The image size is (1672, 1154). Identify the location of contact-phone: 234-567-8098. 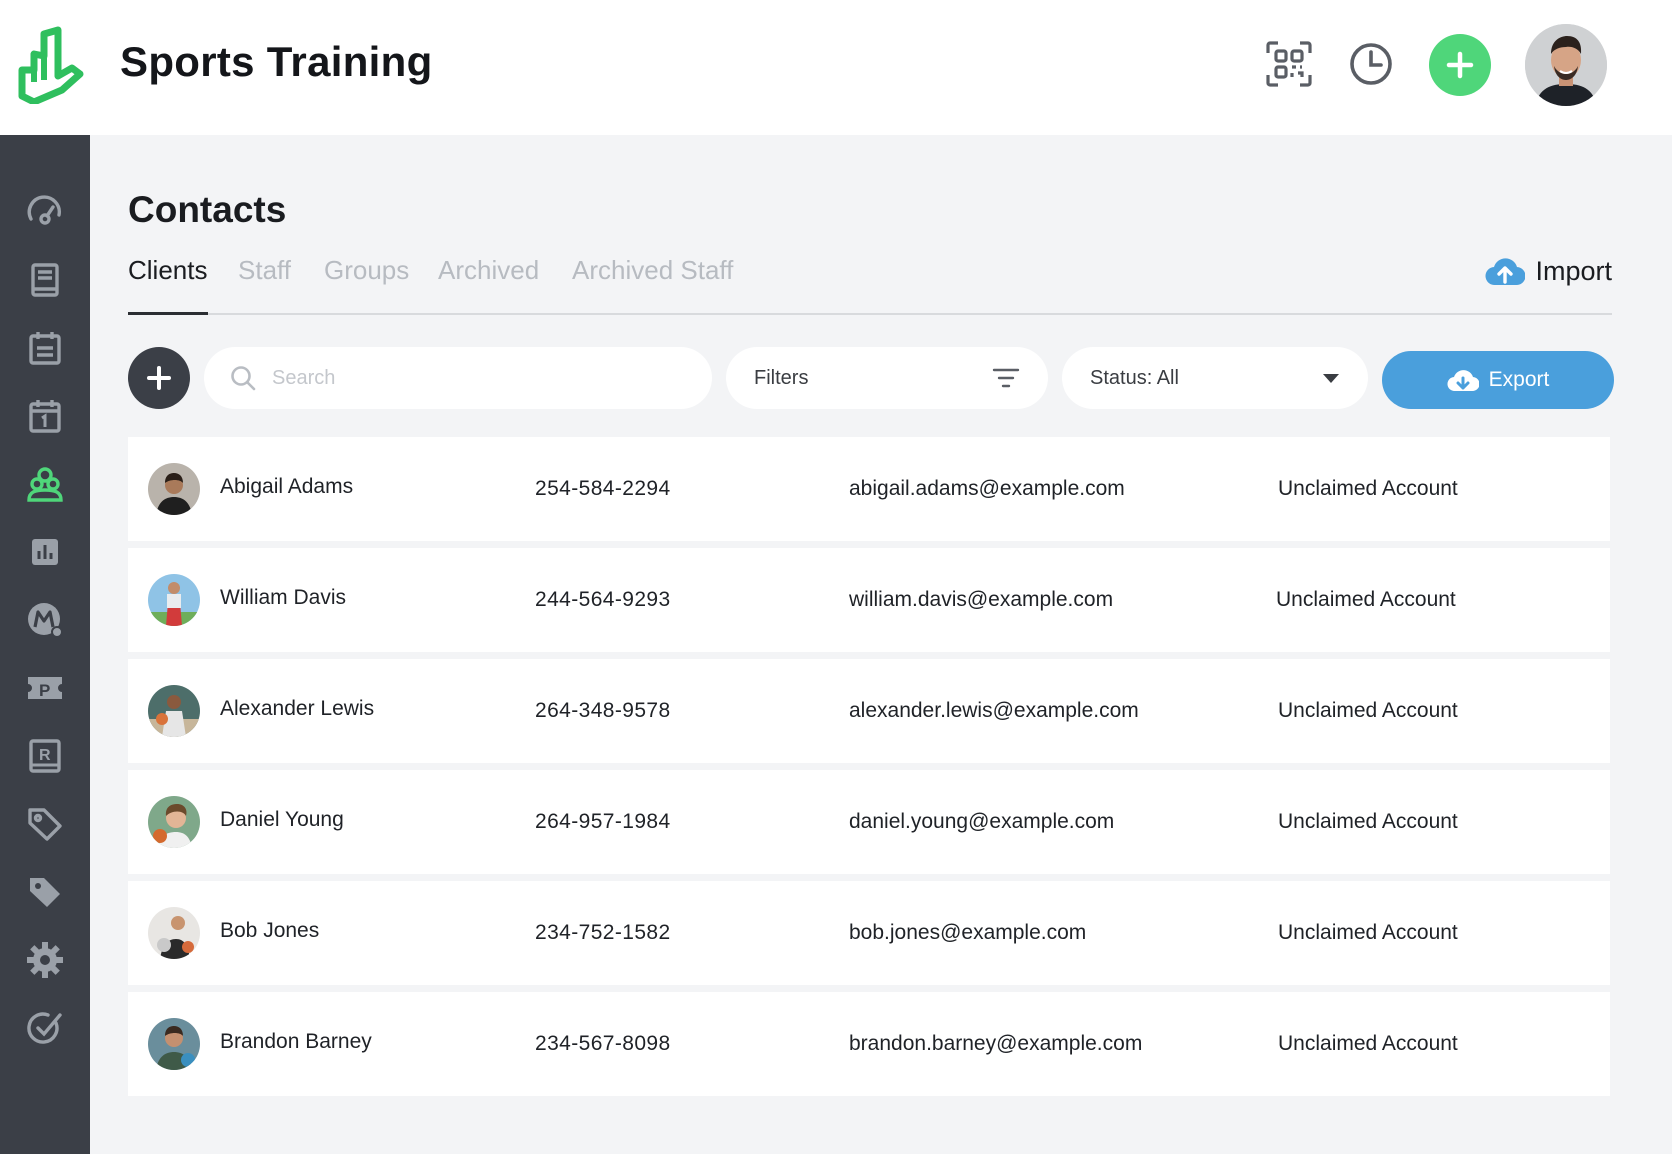
(603, 1043).